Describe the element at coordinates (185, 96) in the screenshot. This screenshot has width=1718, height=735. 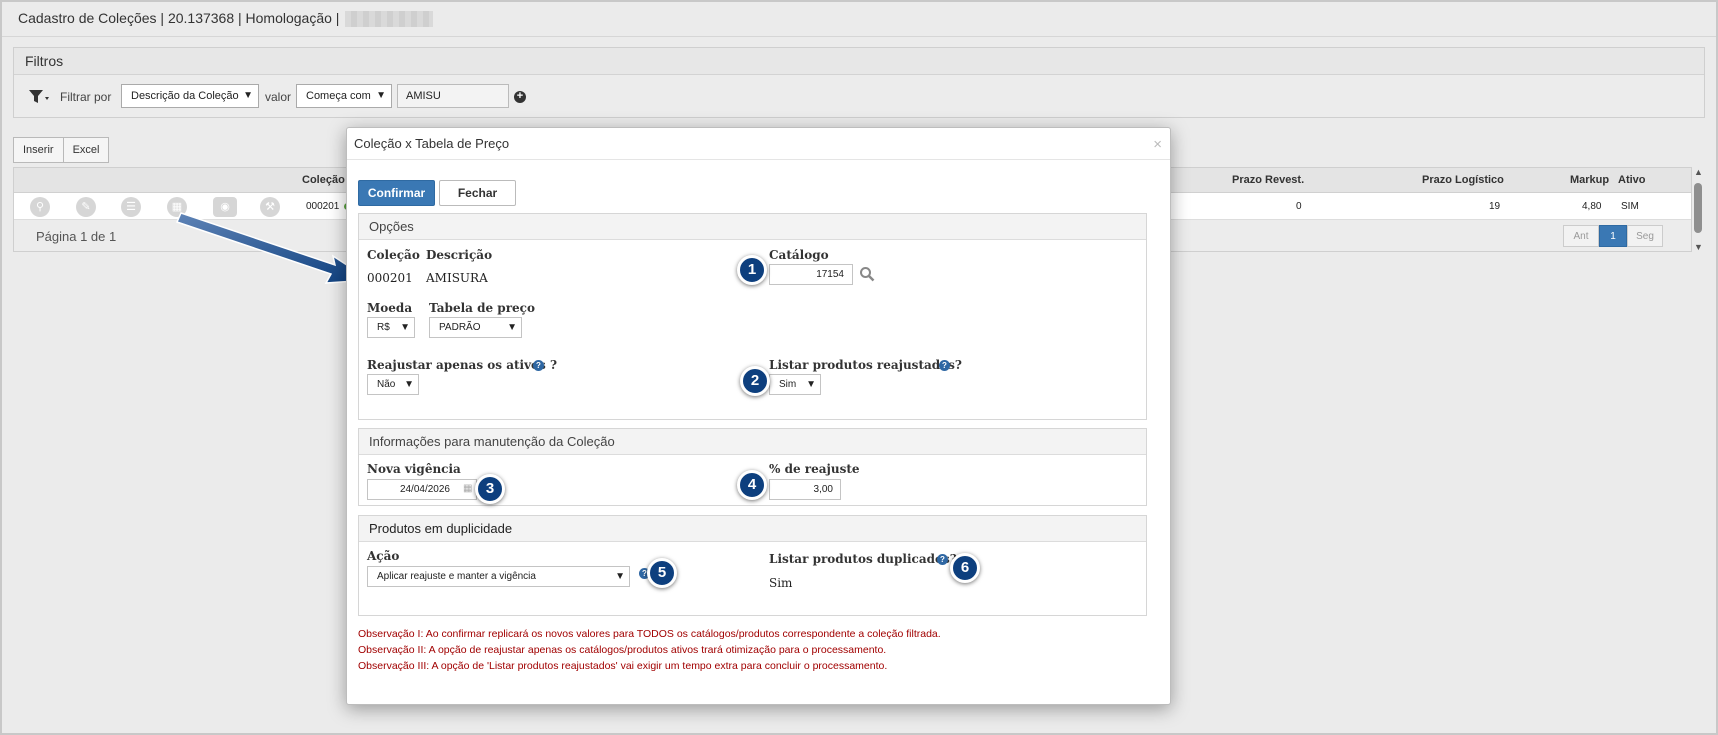
I see `filter-field-value: Descrição da Coleção` at that location.